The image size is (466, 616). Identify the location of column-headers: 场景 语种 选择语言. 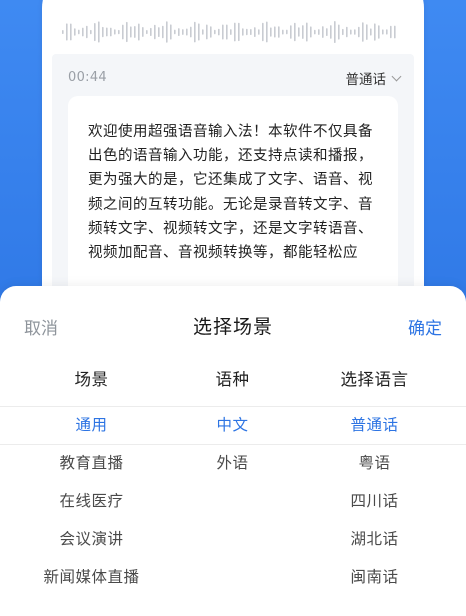
(233, 381).